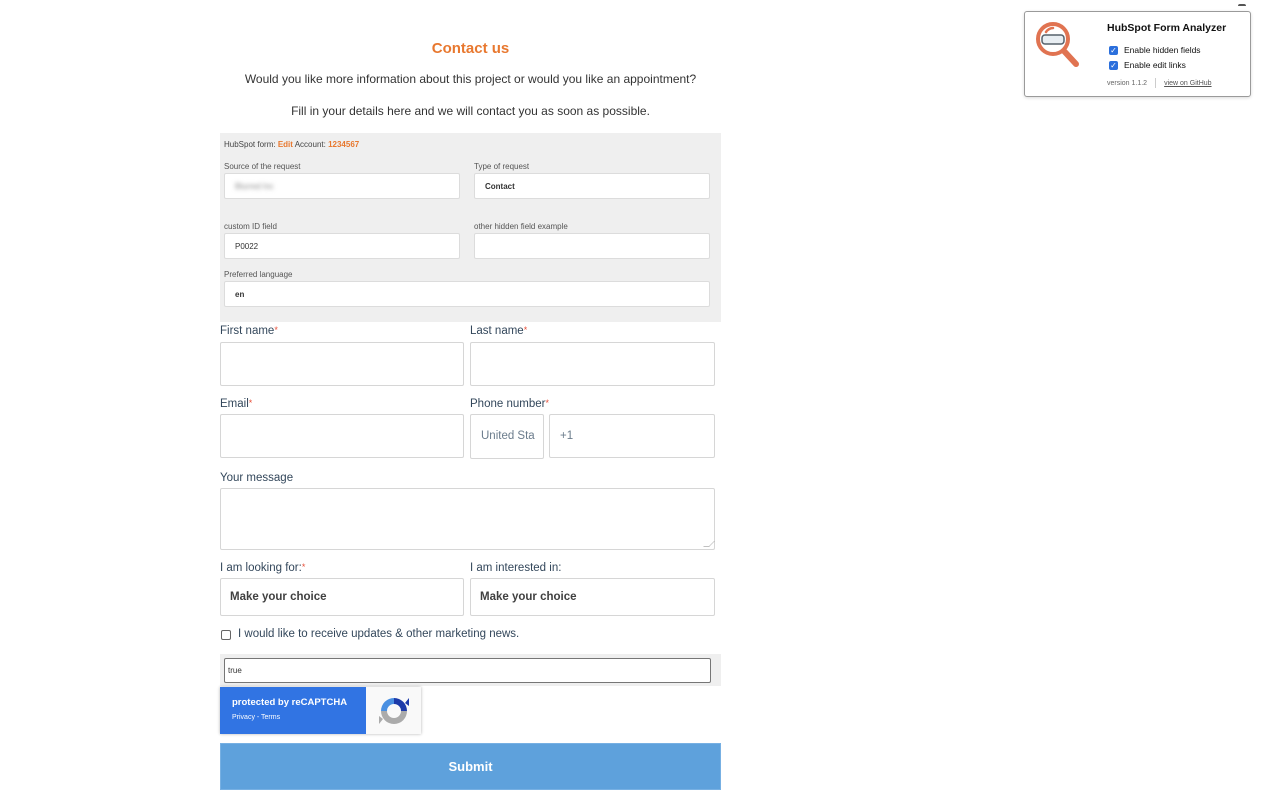  What do you see at coordinates (343, 144) in the screenshot?
I see `account-id-link: 1234567` at bounding box center [343, 144].